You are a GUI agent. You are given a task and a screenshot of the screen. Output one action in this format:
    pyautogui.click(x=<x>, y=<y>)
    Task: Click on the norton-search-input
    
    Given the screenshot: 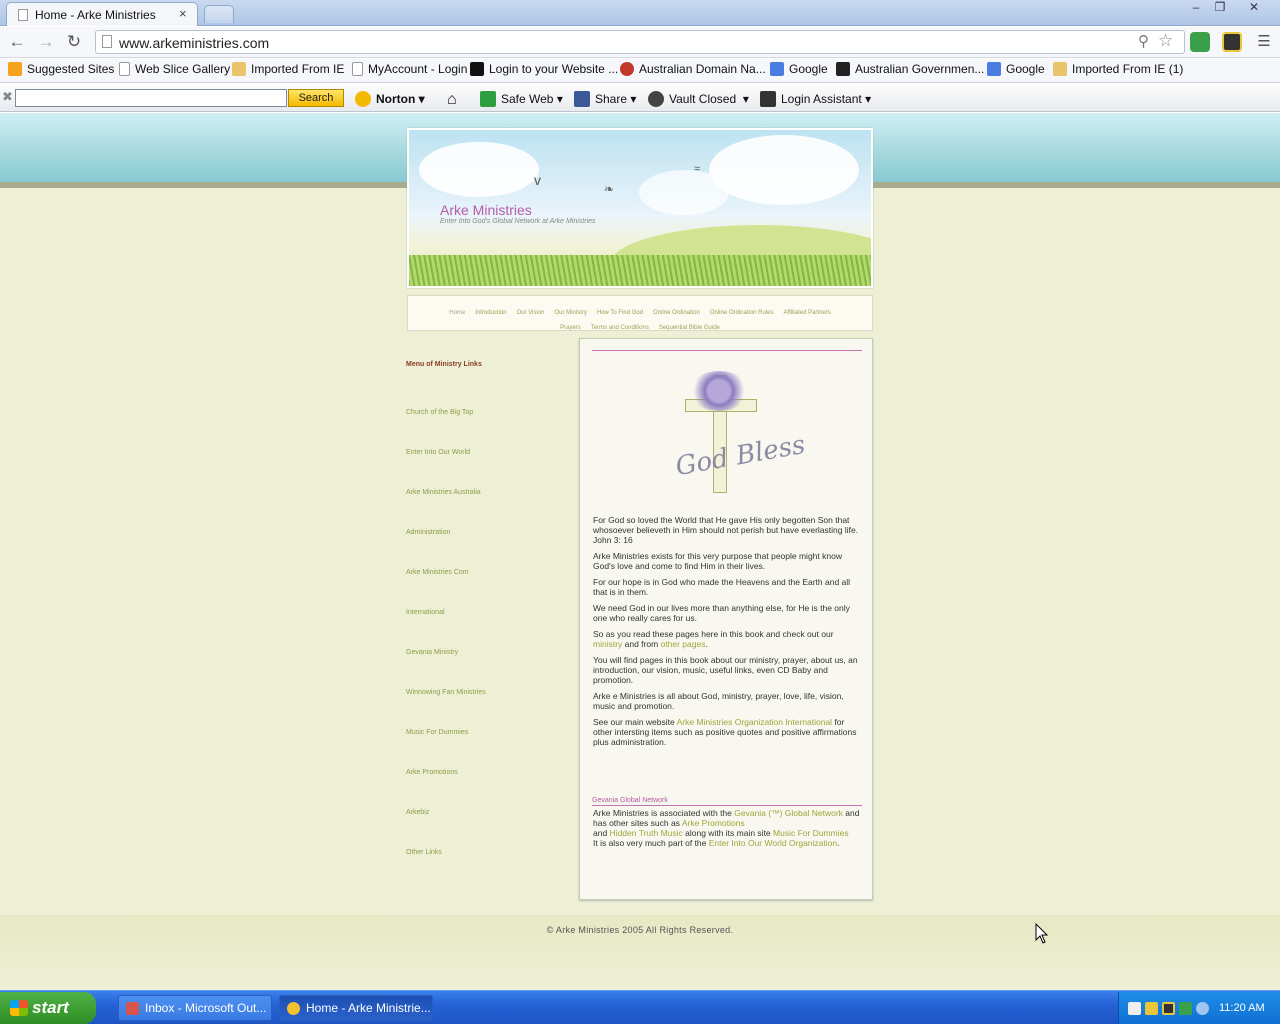 What is the action you would take?
    pyautogui.click(x=151, y=98)
    